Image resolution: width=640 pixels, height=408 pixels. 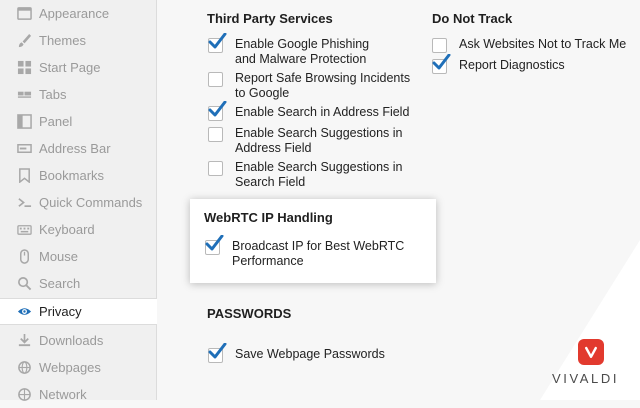 I want to click on sidebar-item-label: Search, so click(x=60, y=283).